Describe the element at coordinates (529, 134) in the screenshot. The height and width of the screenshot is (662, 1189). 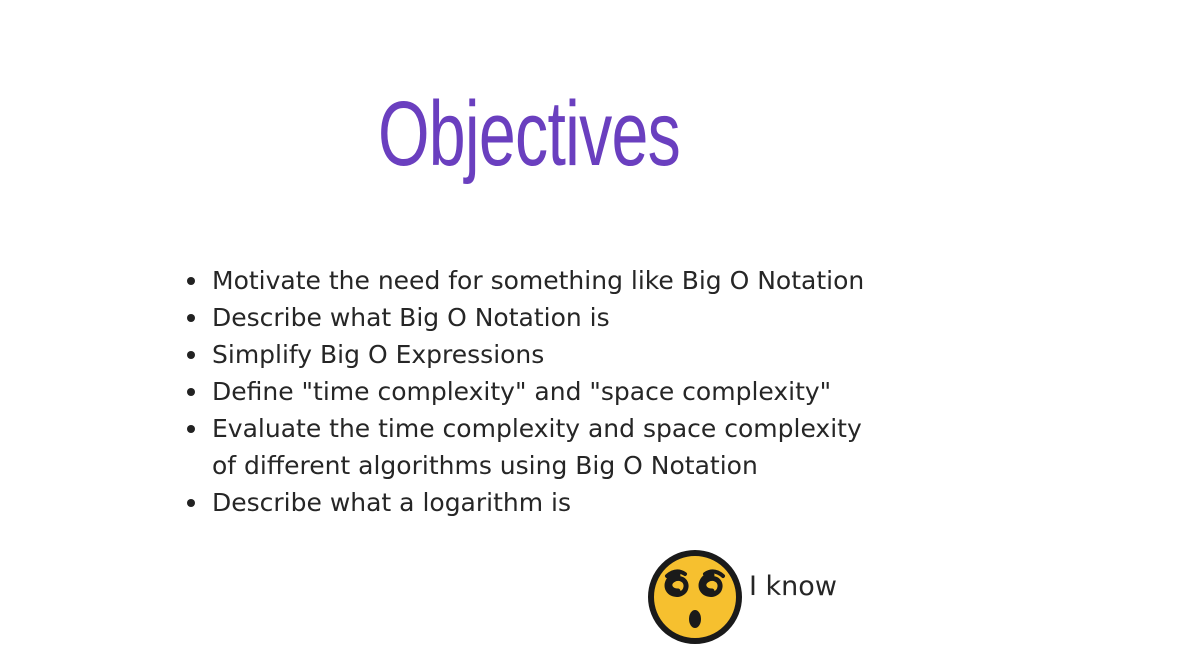
I see `slide-title: Objectives` at that location.